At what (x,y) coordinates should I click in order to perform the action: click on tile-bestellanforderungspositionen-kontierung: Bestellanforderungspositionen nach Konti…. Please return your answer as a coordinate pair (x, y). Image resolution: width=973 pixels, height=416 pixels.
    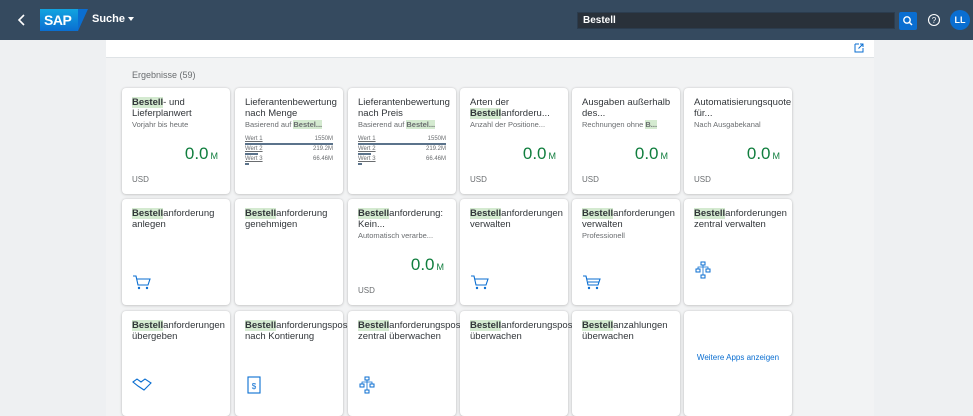
    Looking at the image, I should click on (305, 363).